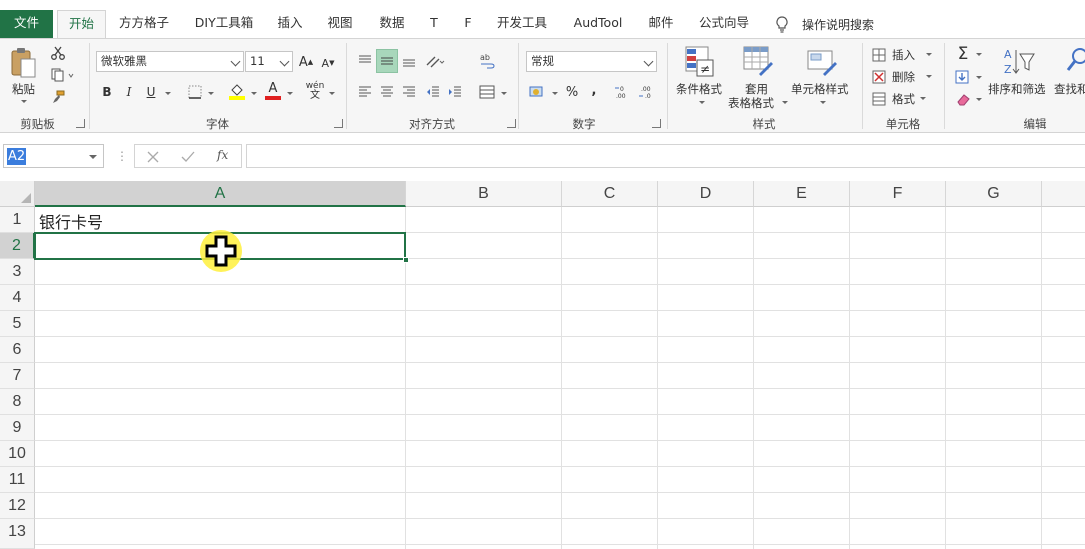  Describe the element at coordinates (406, 260) in the screenshot. I see `fill-handle` at that location.